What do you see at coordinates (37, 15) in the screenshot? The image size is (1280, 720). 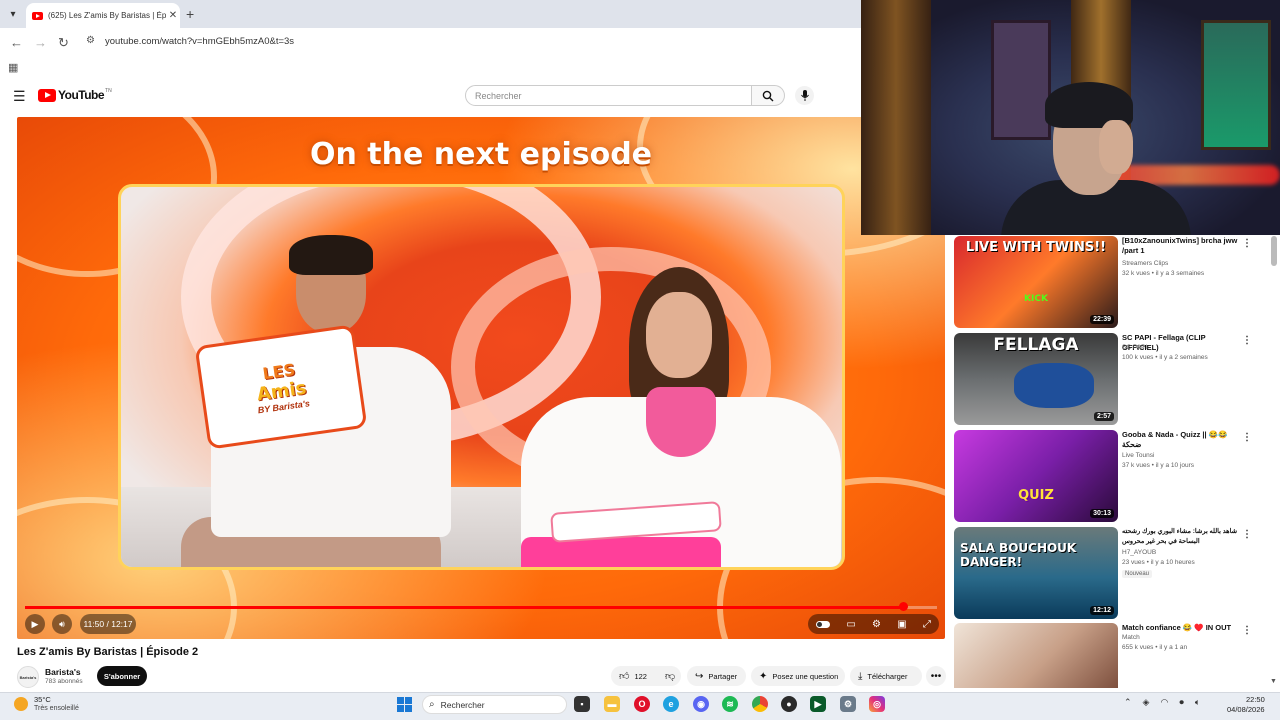 I see `youtube-favicon-icon` at bounding box center [37, 15].